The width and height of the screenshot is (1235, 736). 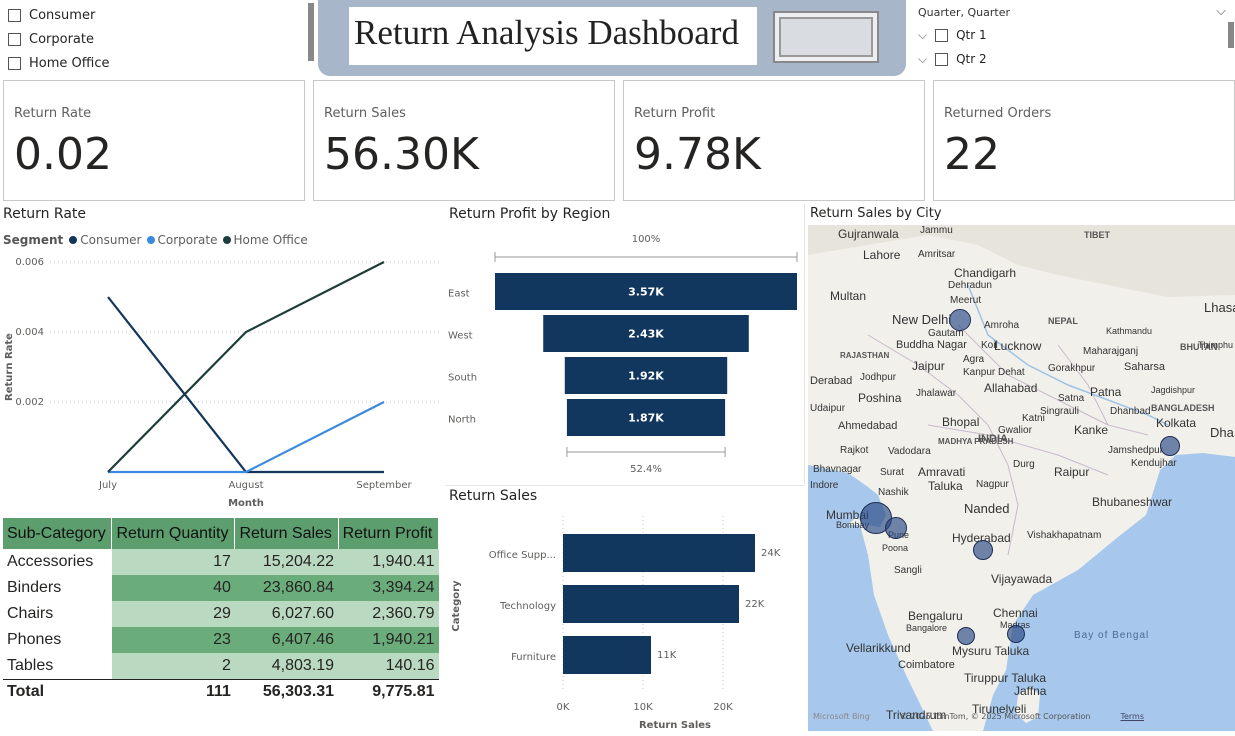 I want to click on map-place-label: Katni, so click(x=1033, y=418).